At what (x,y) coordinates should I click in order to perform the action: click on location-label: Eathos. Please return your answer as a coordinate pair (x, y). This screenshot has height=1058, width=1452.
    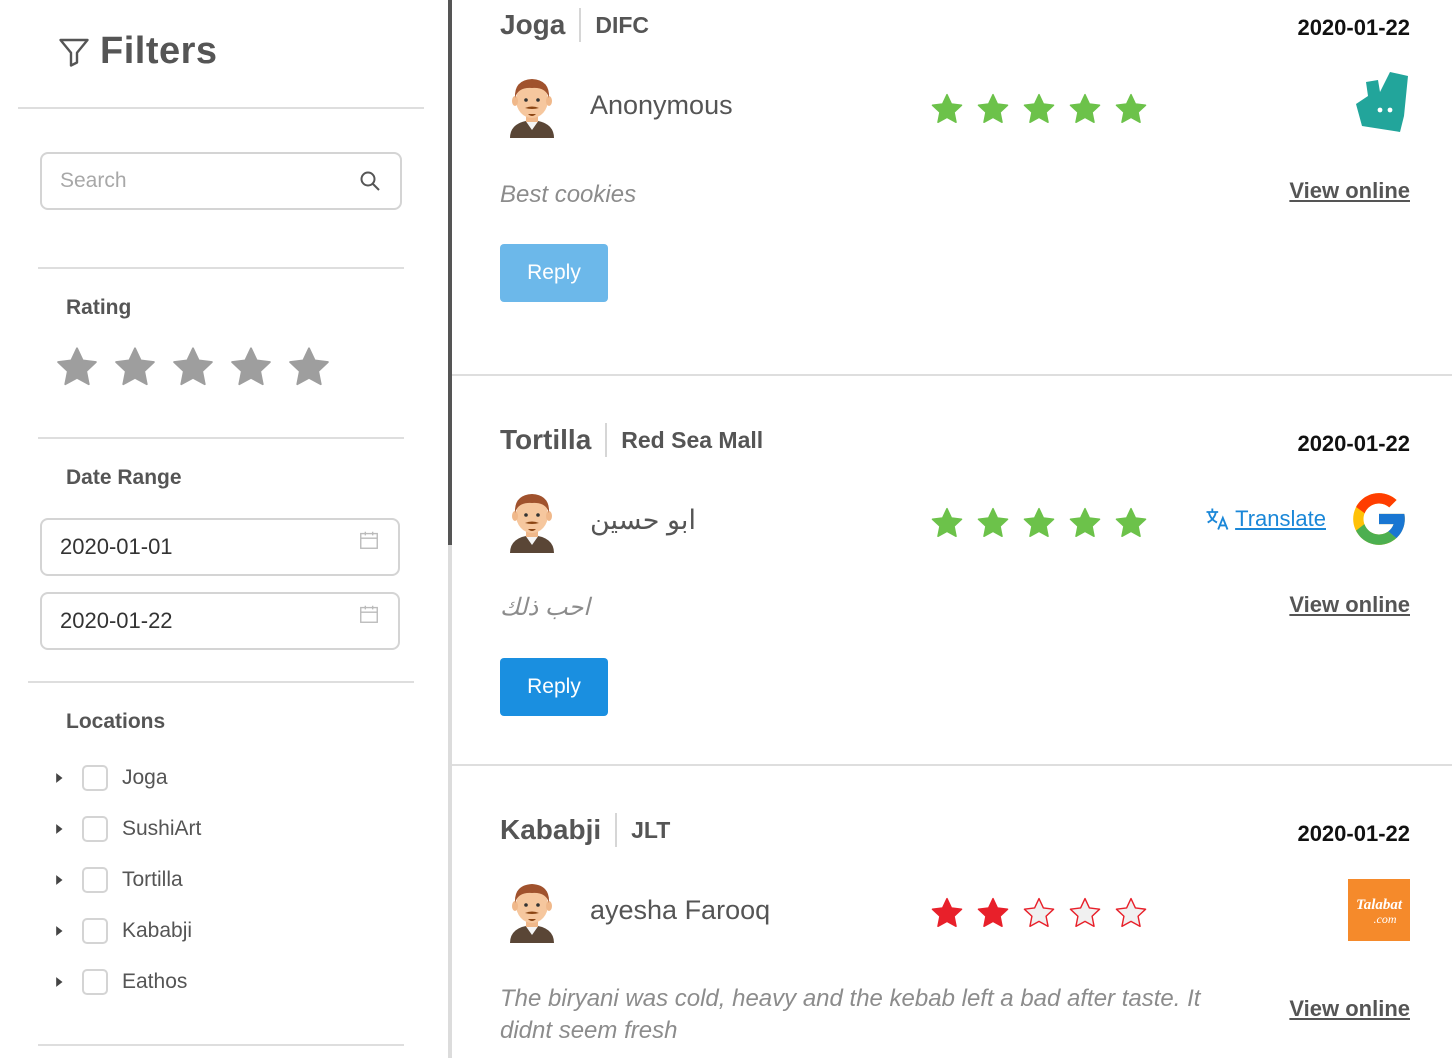
    Looking at the image, I should click on (155, 981).